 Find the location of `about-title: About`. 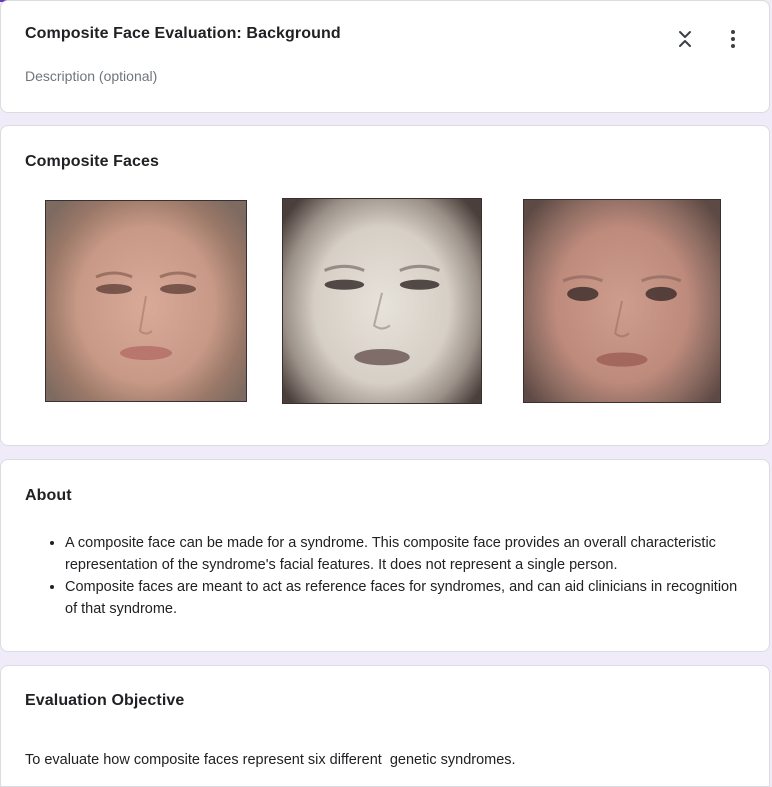

about-title: About is located at coordinates (48, 495).